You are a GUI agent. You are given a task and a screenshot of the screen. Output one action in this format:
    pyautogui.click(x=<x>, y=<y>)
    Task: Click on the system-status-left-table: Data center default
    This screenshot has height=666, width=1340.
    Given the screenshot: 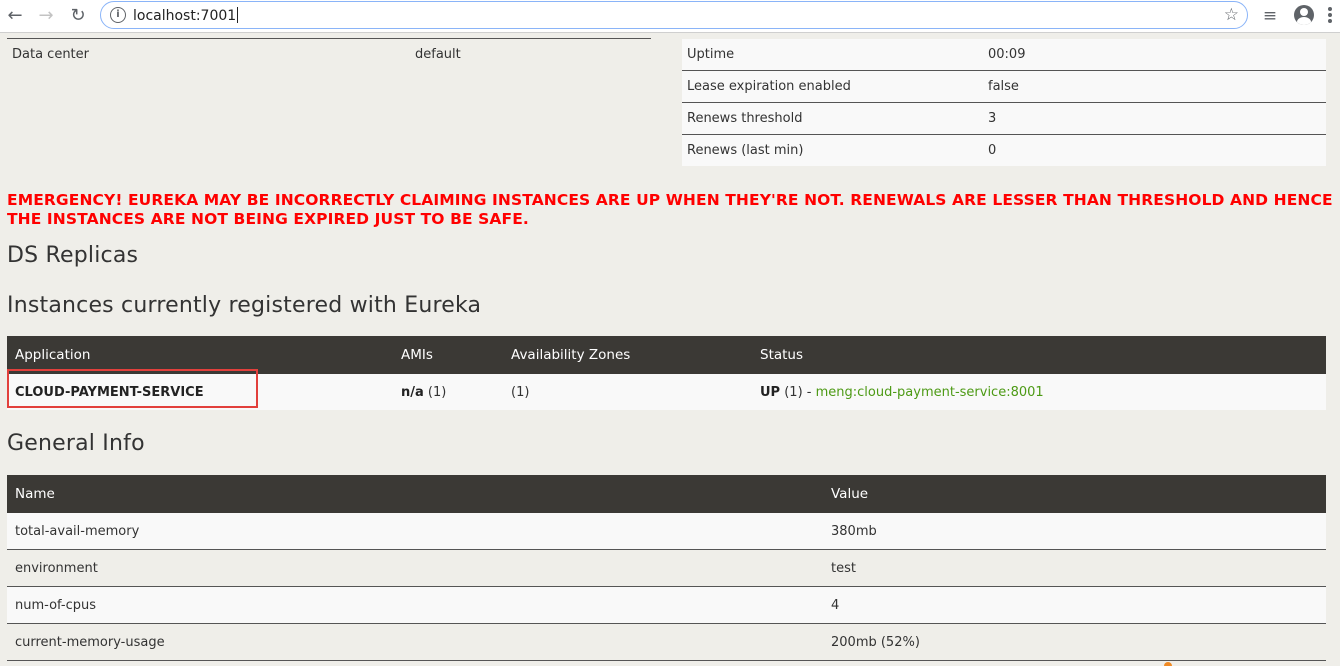 What is the action you would take?
    pyautogui.click(x=329, y=54)
    